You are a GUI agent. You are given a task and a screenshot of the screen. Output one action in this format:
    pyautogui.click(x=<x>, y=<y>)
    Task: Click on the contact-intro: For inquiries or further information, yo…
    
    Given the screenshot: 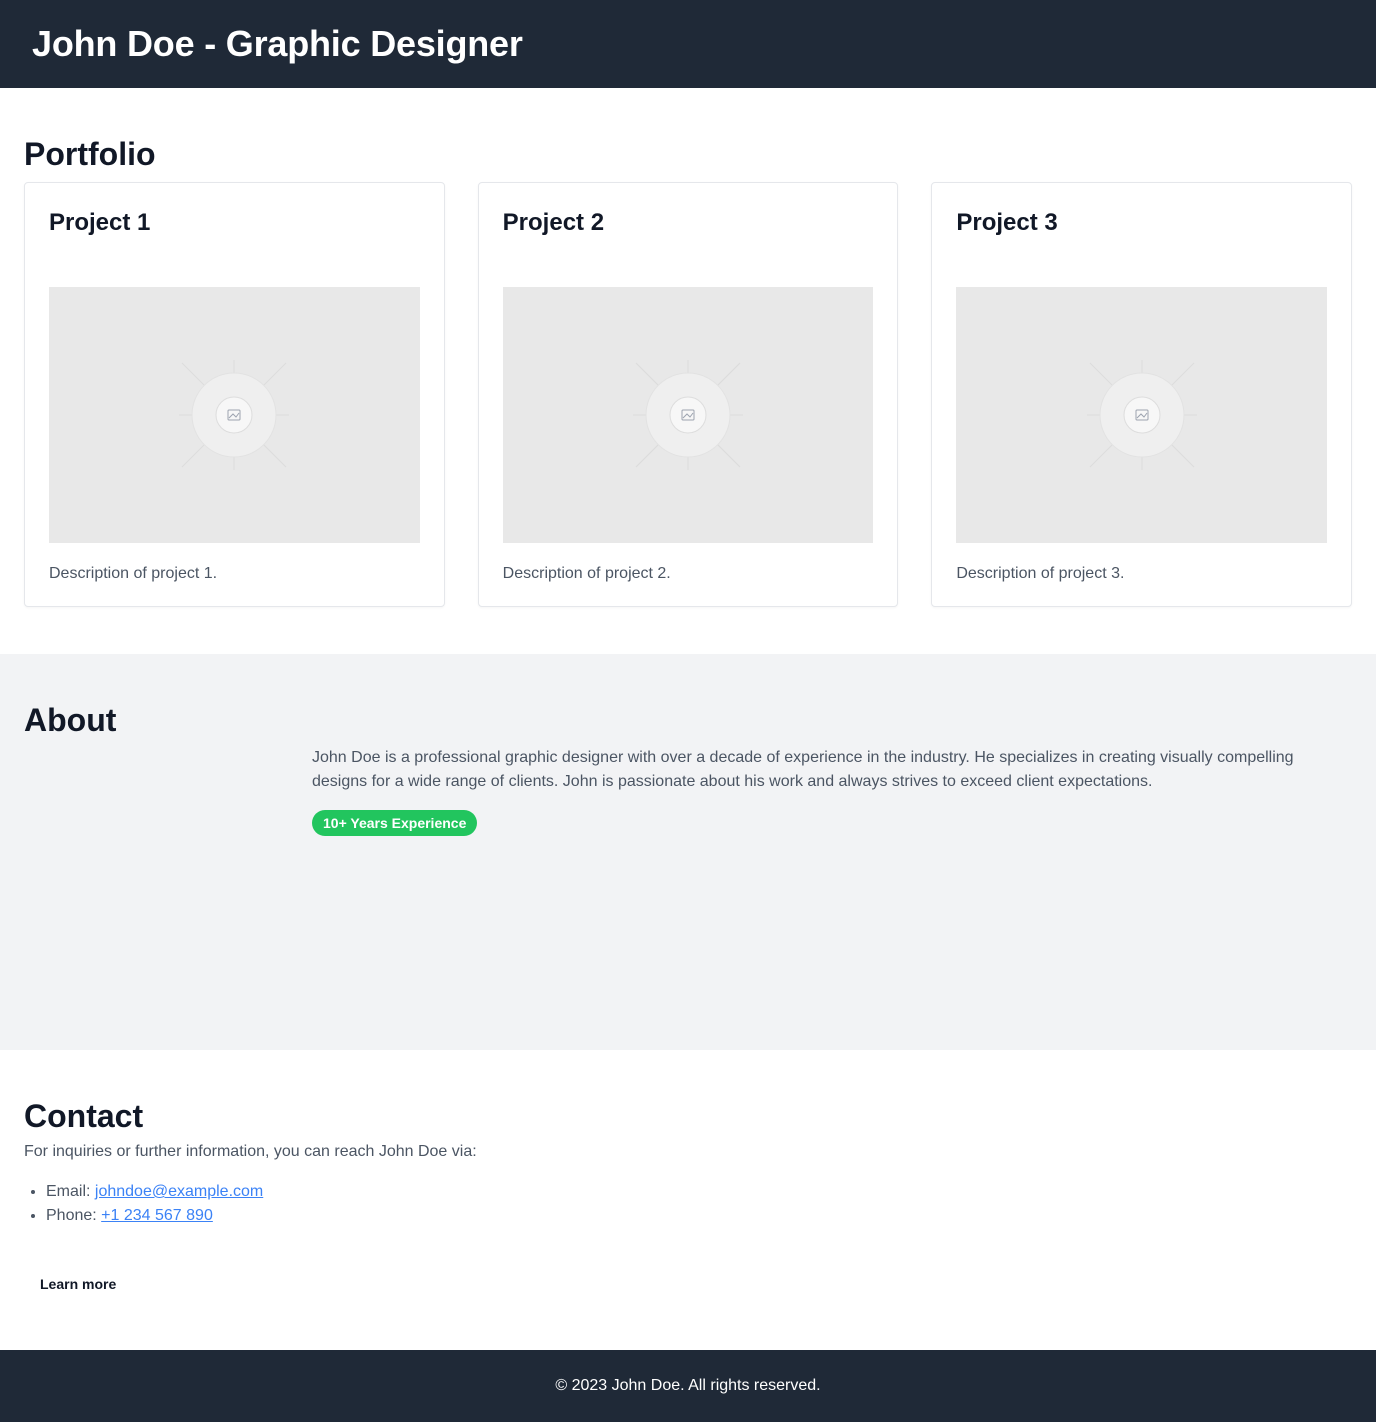 What is the action you would take?
    pyautogui.click(x=250, y=1151)
    